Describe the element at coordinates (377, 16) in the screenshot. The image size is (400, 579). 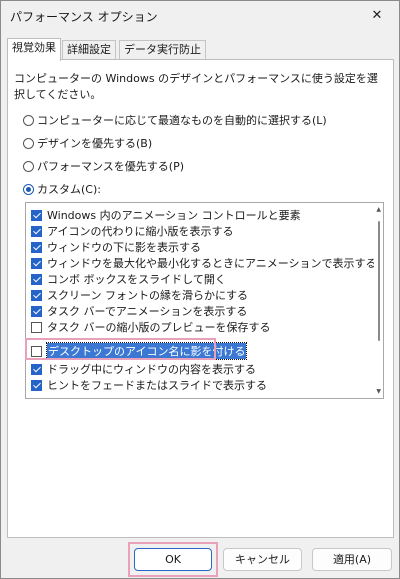
I see `close-icon: ✕` at that location.